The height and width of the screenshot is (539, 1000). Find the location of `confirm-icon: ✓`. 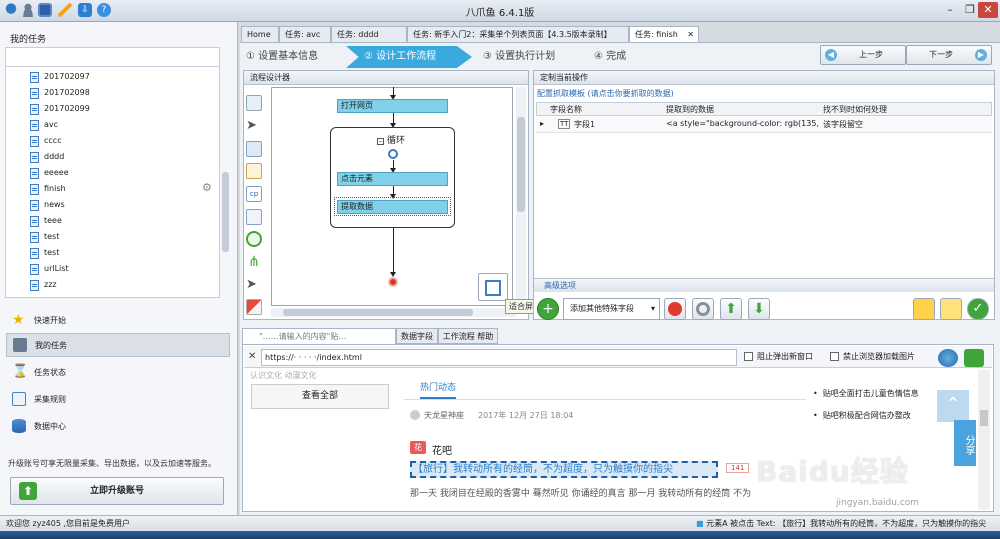

confirm-icon: ✓ is located at coordinates (978, 309).